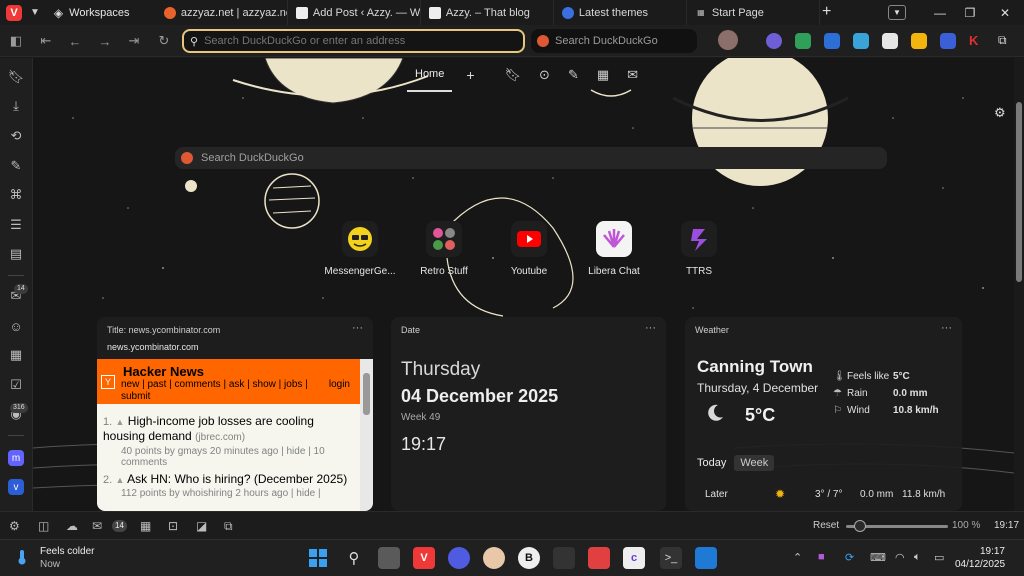 The width and height of the screenshot is (1024, 576). Describe the element at coordinates (67, 551) in the screenshot. I see `taskbar-weather-title: Feels colder` at that location.